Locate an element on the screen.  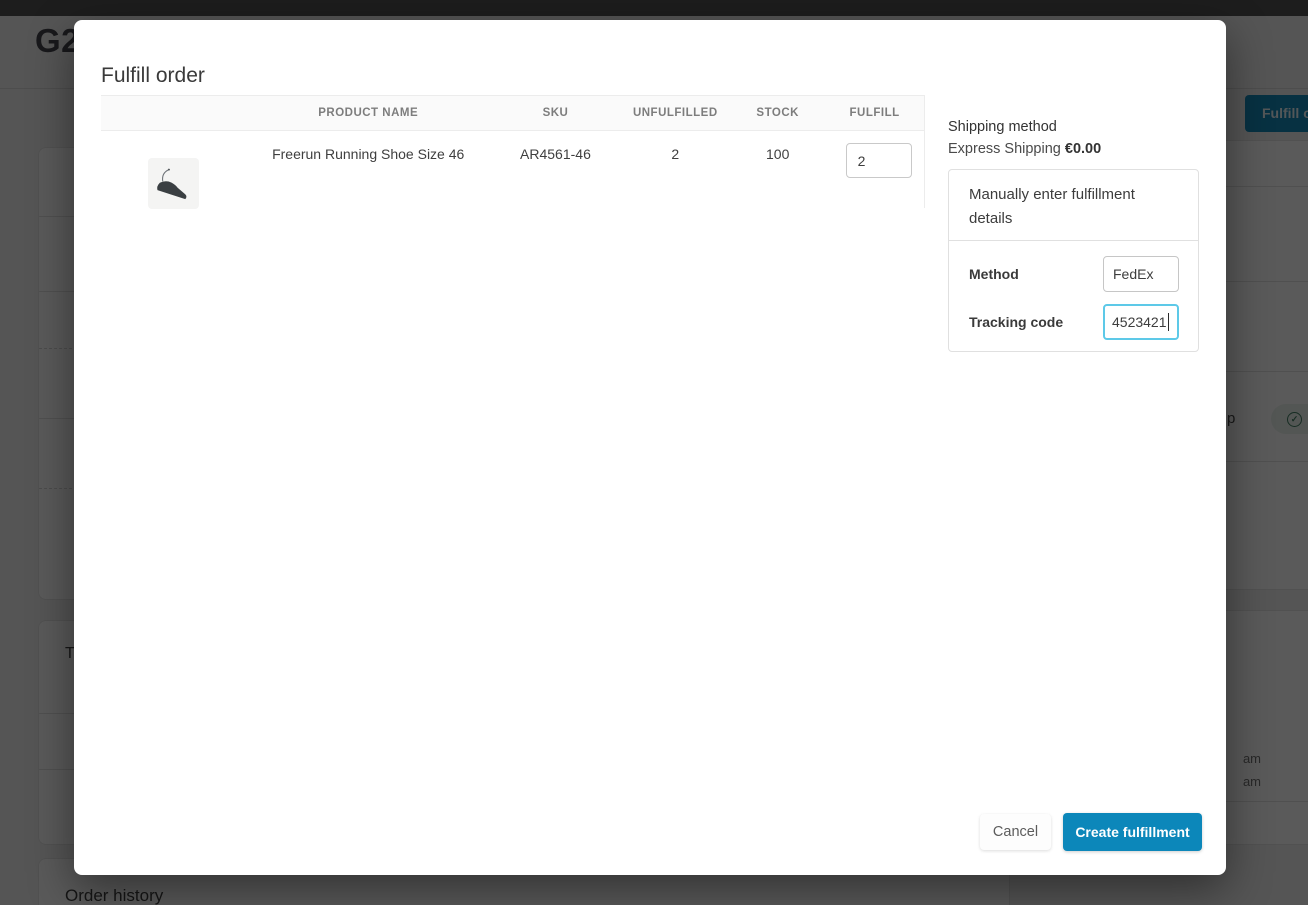
product-name-cell: Freerun Running Shoe Size 46 is located at coordinates (368, 154).